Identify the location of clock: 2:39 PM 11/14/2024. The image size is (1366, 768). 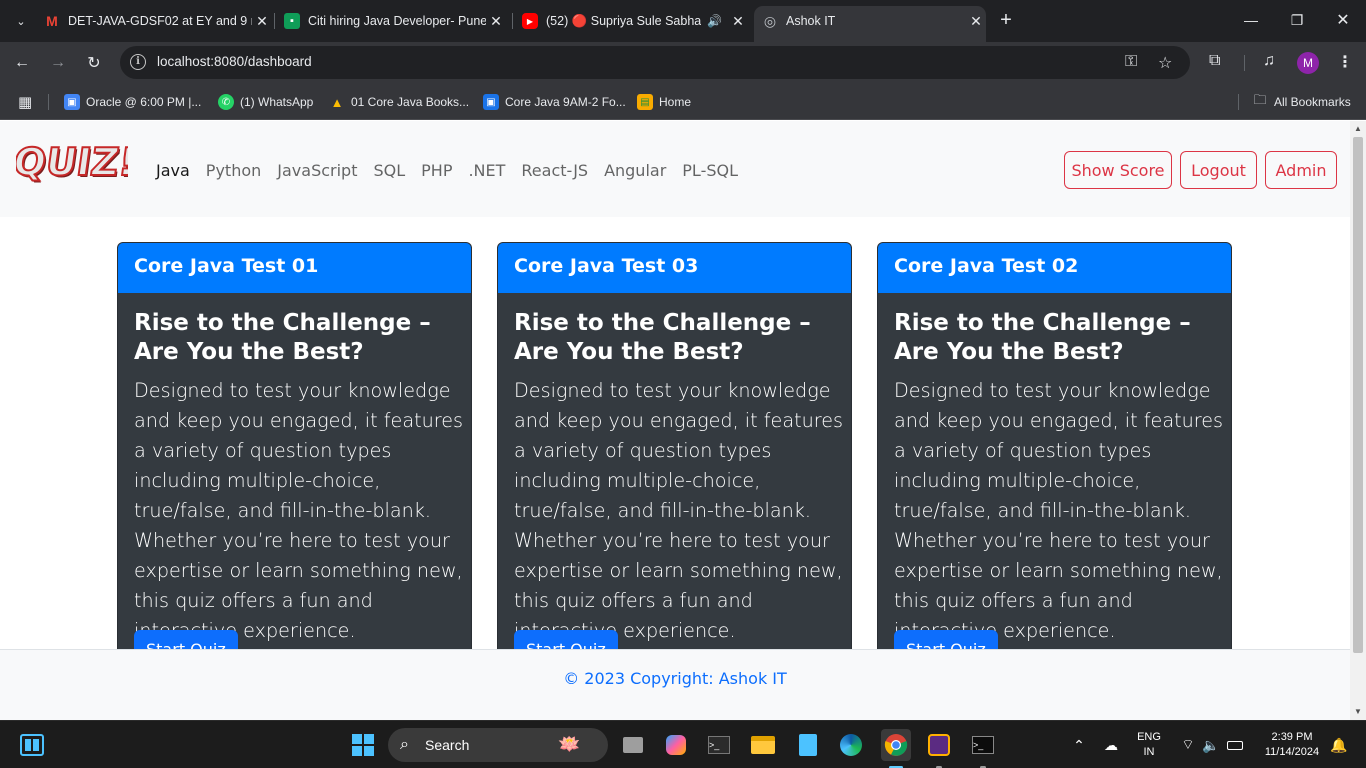
(1292, 745).